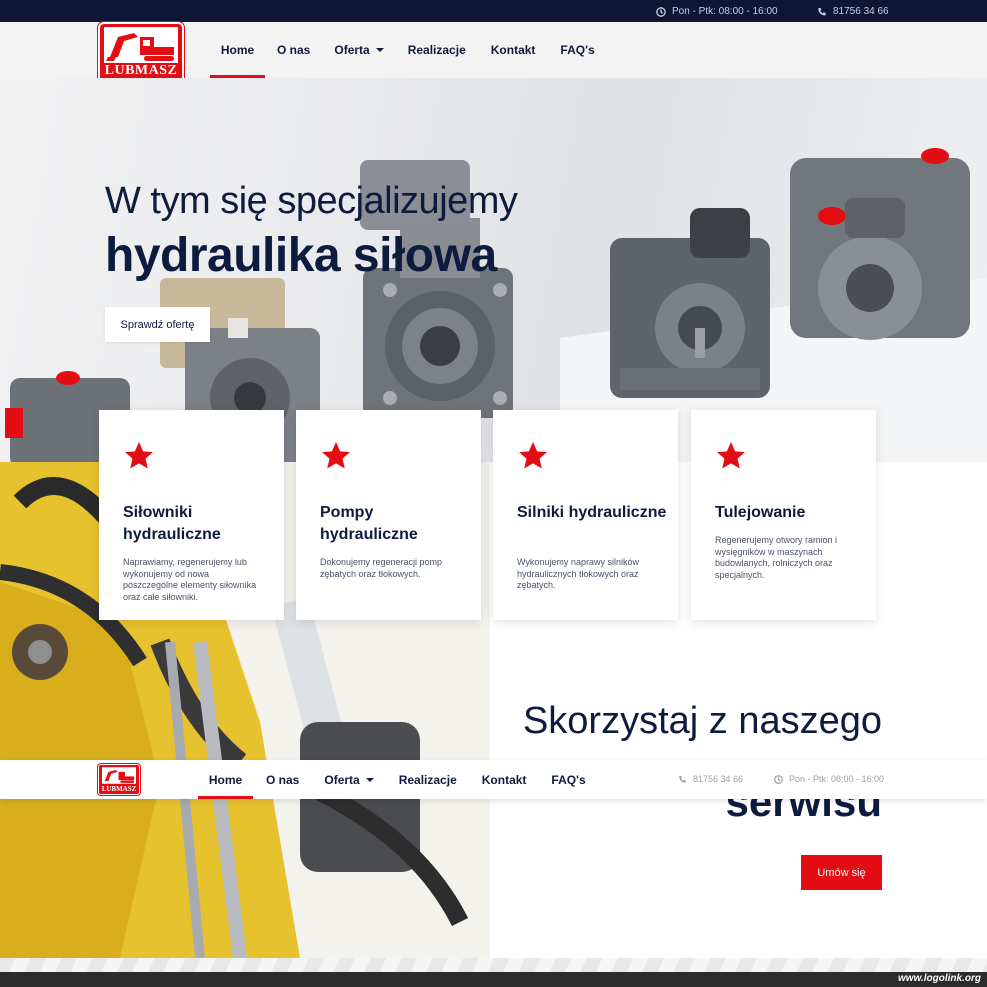 The width and height of the screenshot is (987, 987). I want to click on phone-info: 81756 34 66, so click(853, 11).